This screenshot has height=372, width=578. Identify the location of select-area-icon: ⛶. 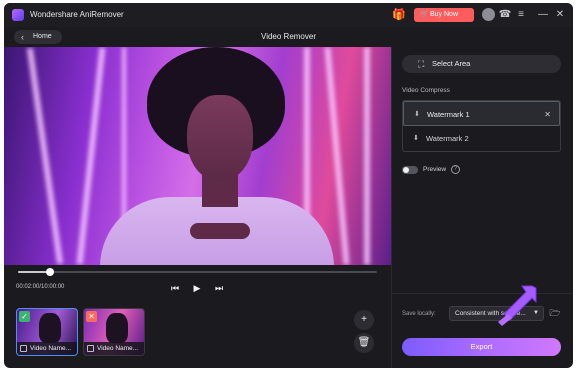
(421, 64).